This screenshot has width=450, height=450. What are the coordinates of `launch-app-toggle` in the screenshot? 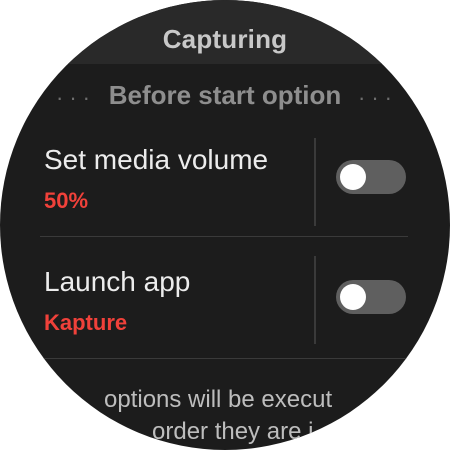 It's located at (371, 297).